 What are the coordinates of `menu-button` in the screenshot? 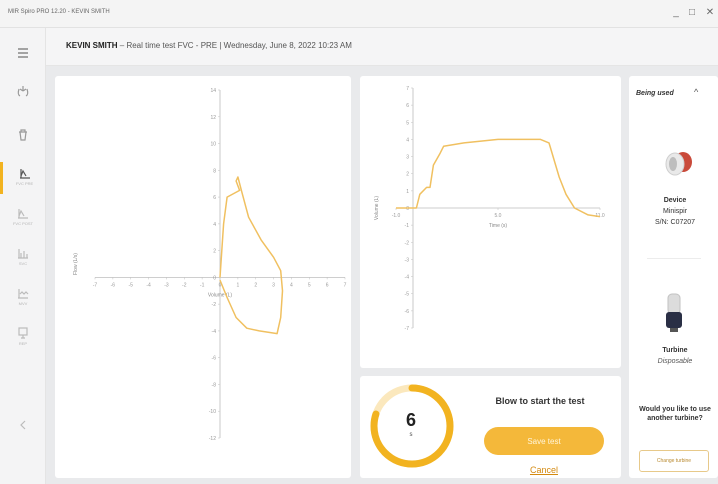 It's located at (23, 58).